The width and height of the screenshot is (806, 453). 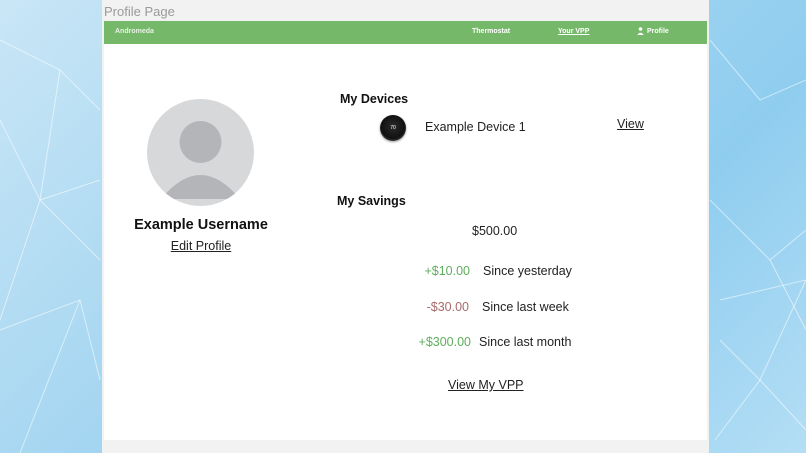 I want to click on thermostat-icon: 70, so click(x=393, y=128).